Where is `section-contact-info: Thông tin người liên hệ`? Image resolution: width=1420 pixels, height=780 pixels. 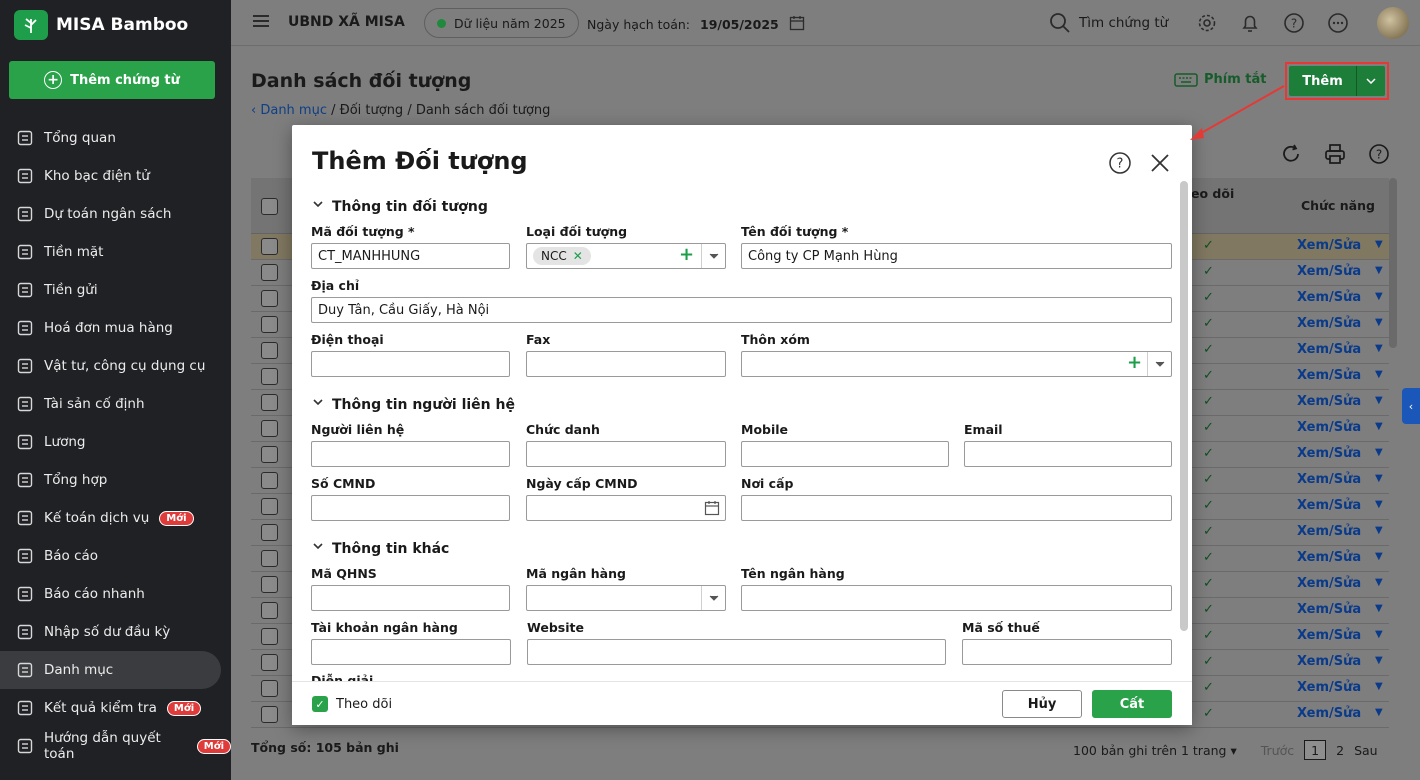 section-contact-info: Thông tin người liên hệ is located at coordinates (413, 405).